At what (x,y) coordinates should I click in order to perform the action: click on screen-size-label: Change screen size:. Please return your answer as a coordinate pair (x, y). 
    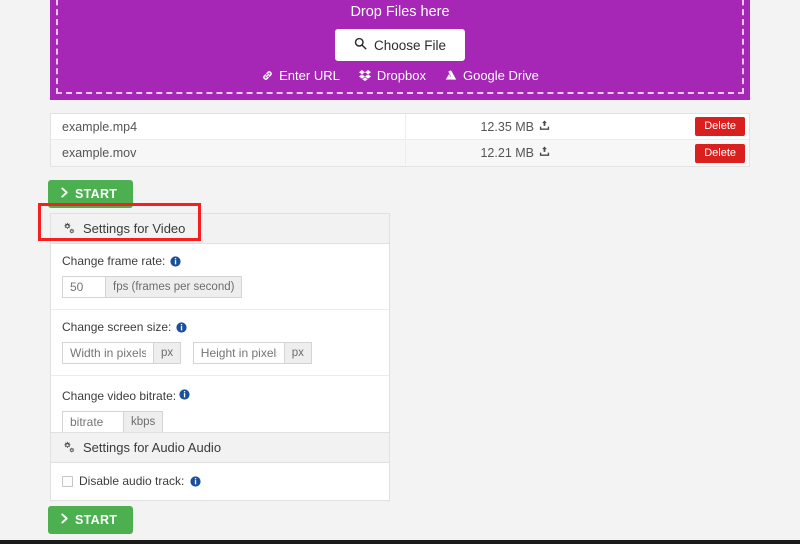
    Looking at the image, I should click on (117, 327).